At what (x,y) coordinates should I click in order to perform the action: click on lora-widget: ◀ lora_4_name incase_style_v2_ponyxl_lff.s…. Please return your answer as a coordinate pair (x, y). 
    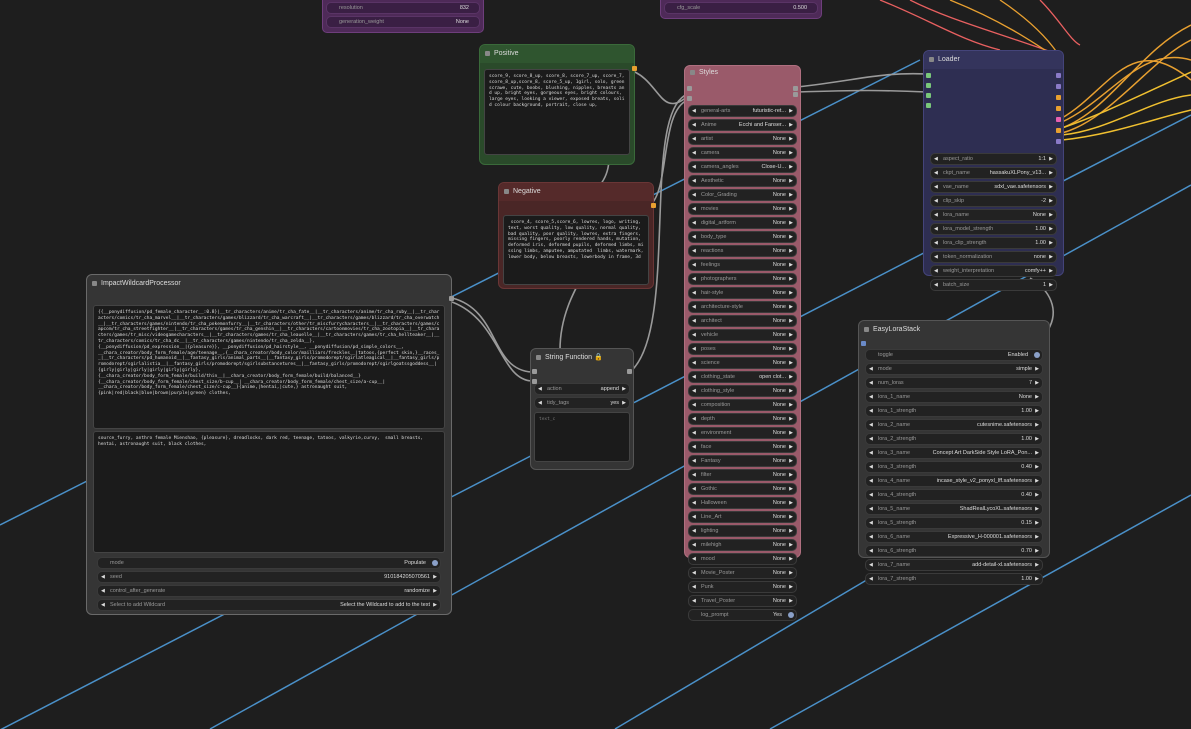
    Looking at the image, I should click on (954, 481).